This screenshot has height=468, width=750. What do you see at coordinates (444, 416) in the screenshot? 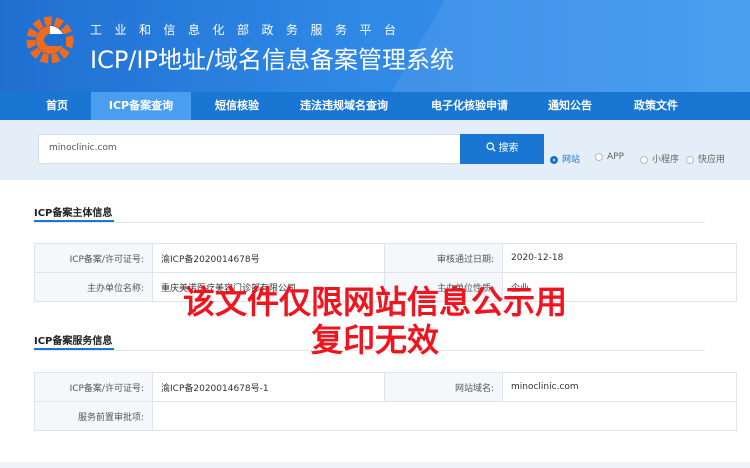
I see `pre-approval-value` at bounding box center [444, 416].